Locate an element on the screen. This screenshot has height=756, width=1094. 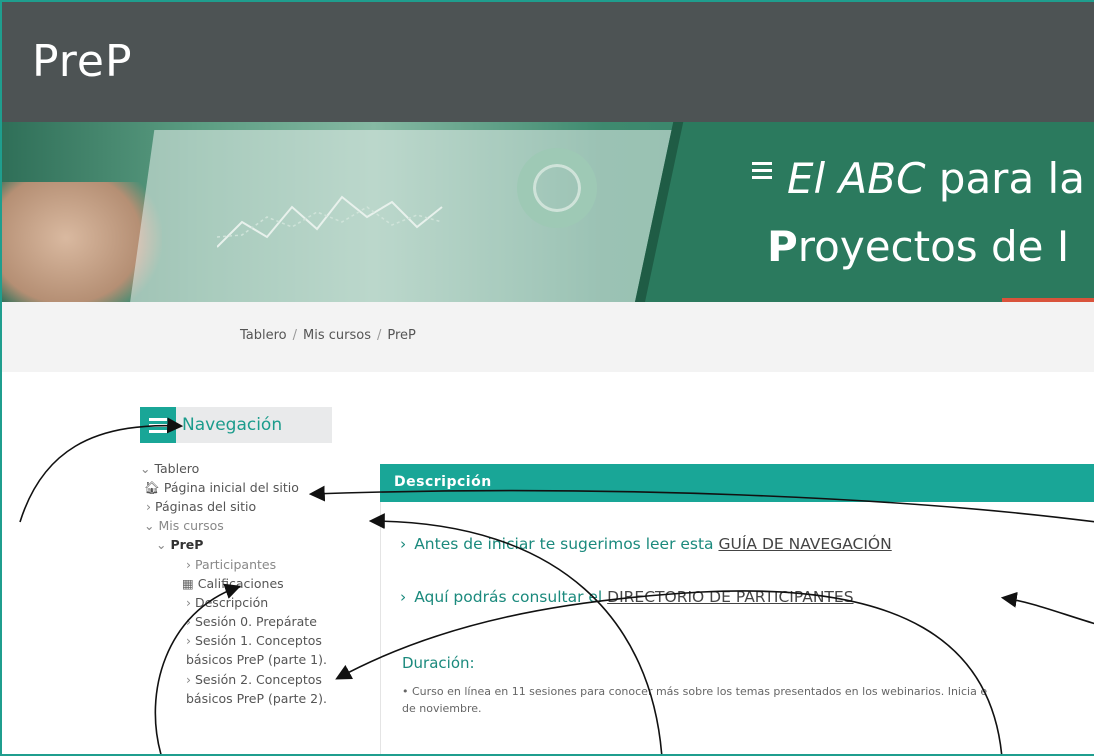
hamburger-icon is located at coordinates (158, 425).